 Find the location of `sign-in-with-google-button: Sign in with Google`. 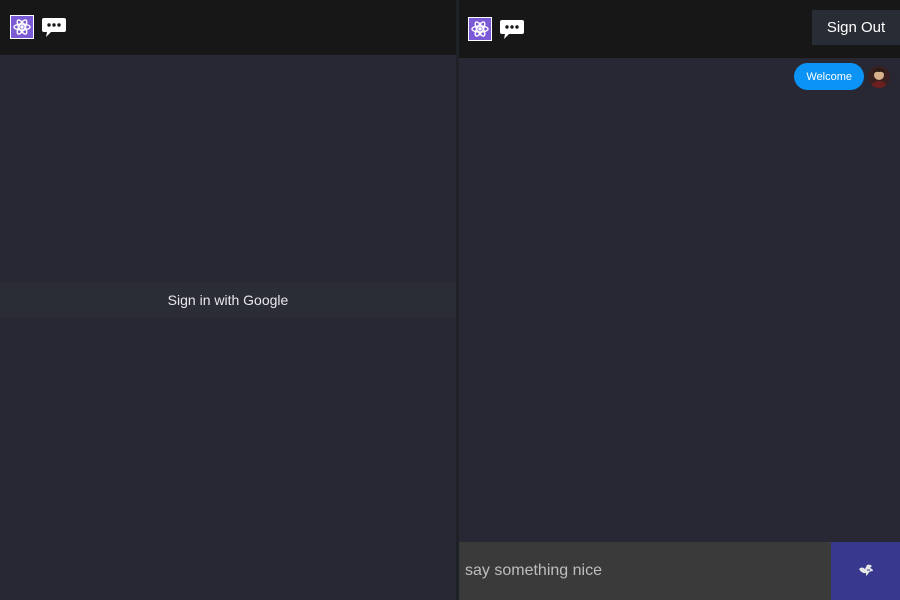

sign-in-with-google-button: Sign in with Google is located at coordinates (228, 300).